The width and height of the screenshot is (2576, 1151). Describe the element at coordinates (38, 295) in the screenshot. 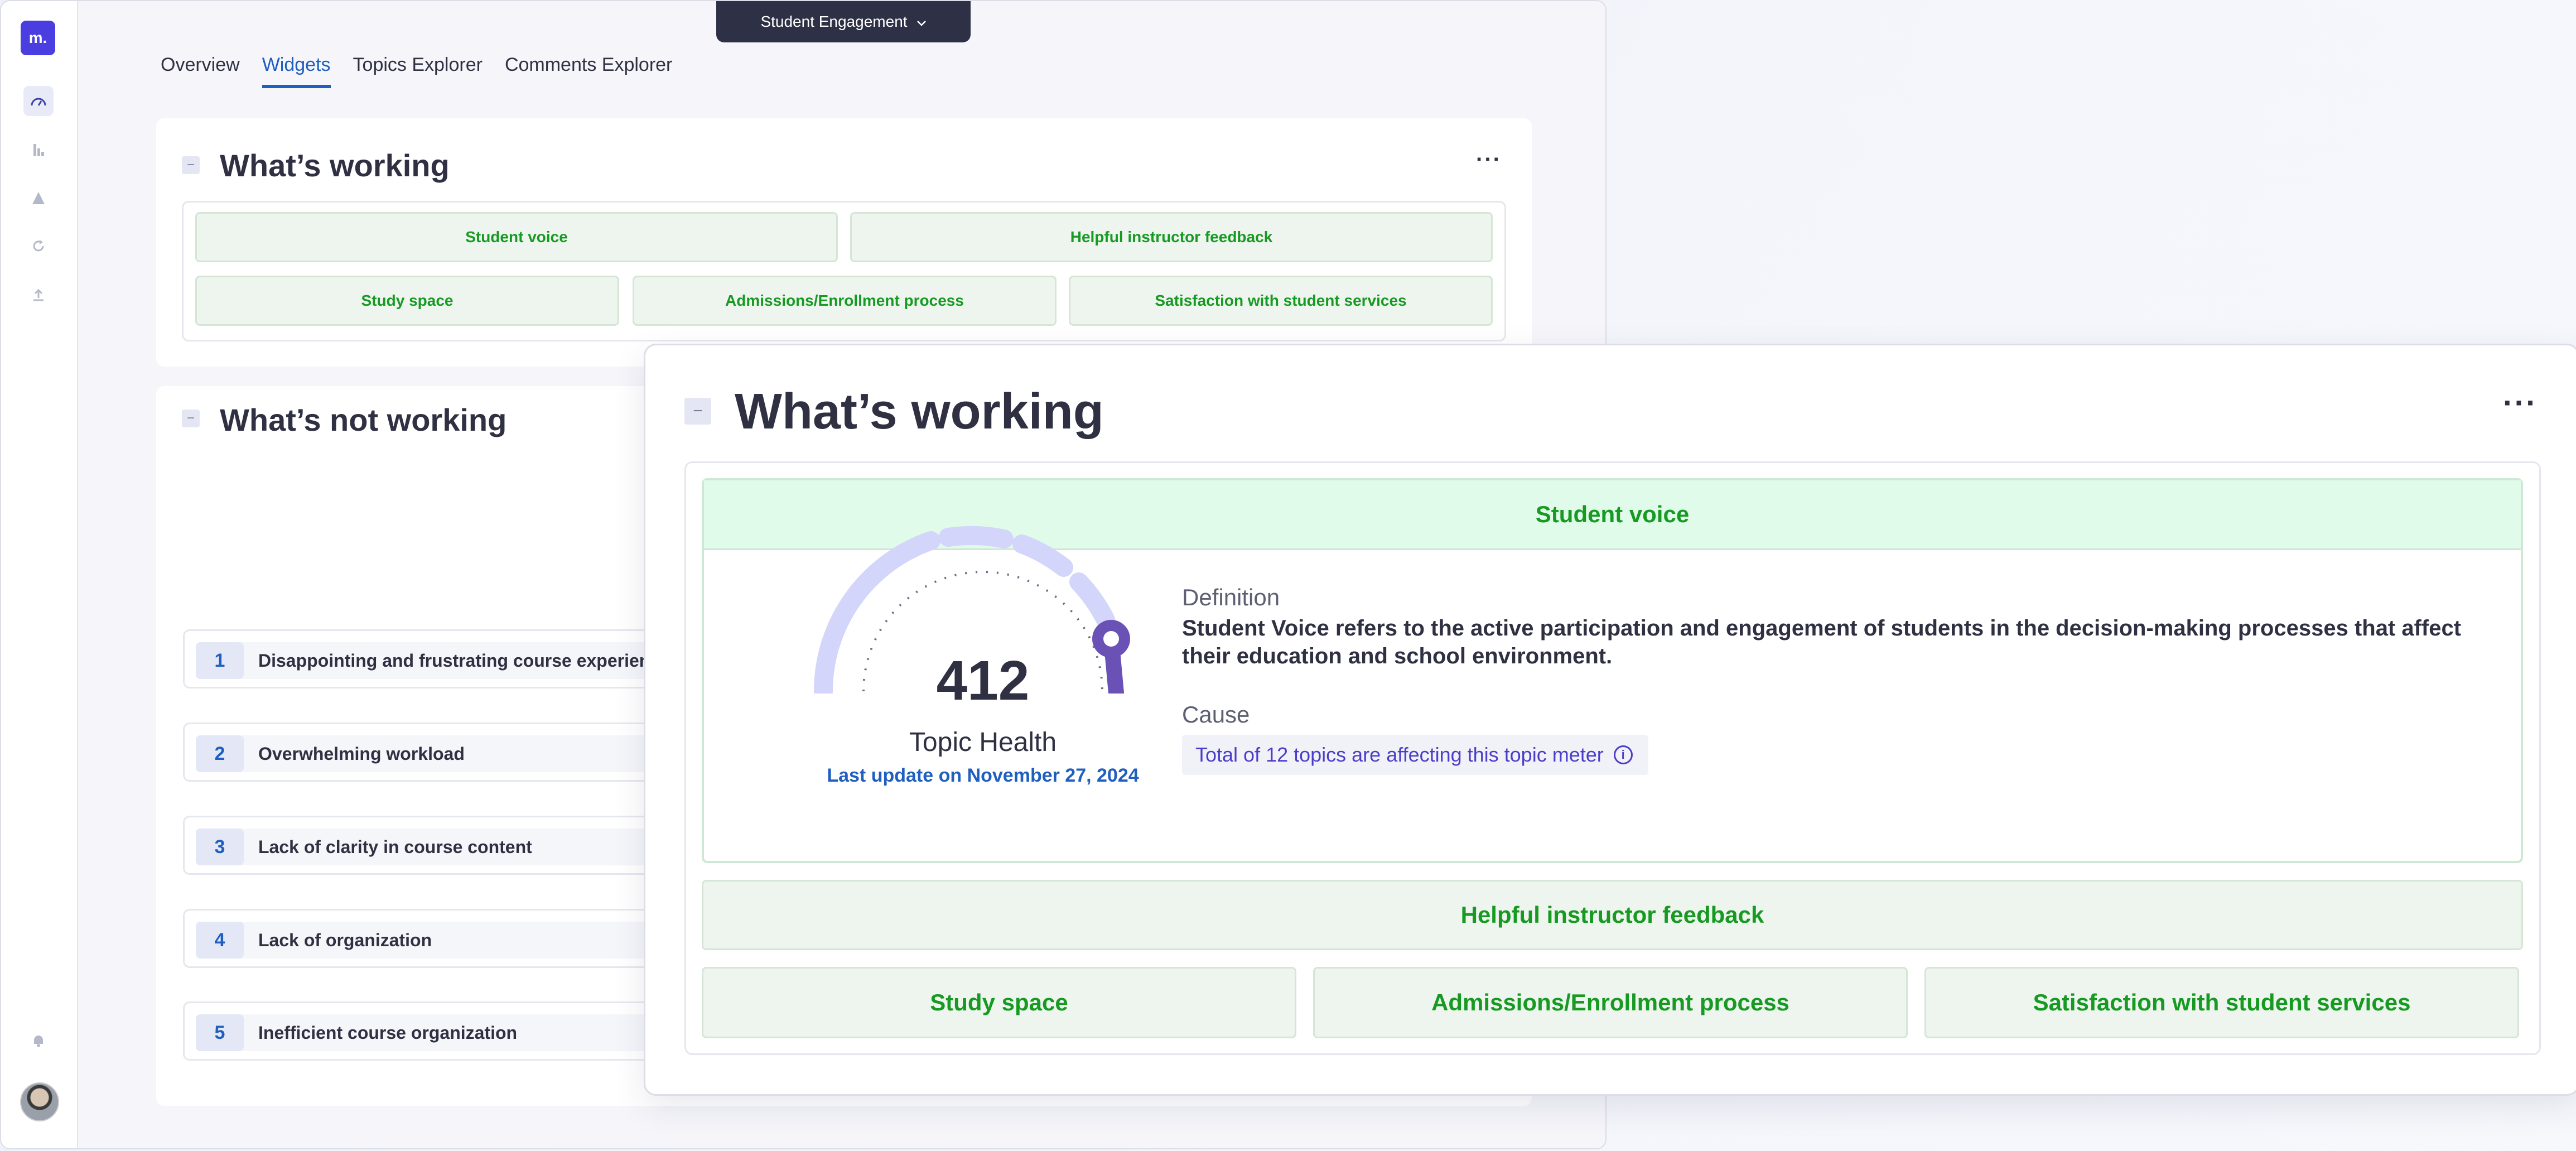

I see `upload-icon` at that location.